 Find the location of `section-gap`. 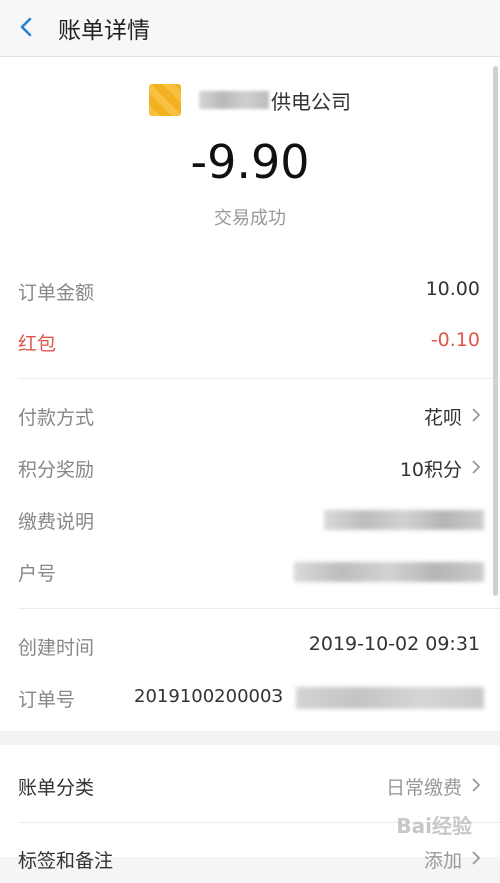

section-gap is located at coordinates (250, 738).